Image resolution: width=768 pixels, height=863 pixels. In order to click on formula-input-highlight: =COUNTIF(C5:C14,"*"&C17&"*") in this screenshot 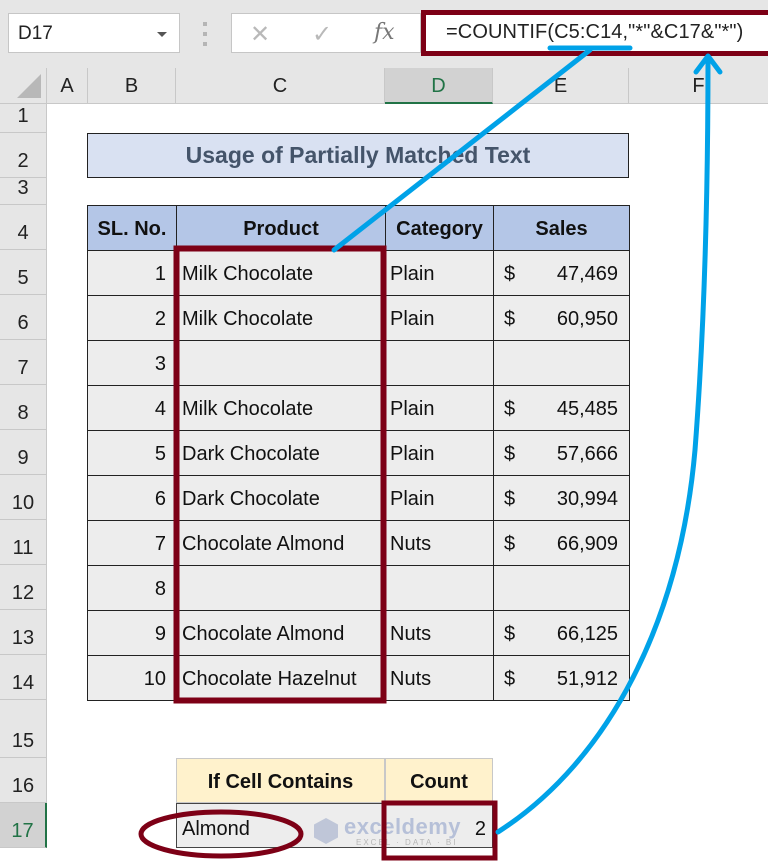, I will do `click(594, 33)`.